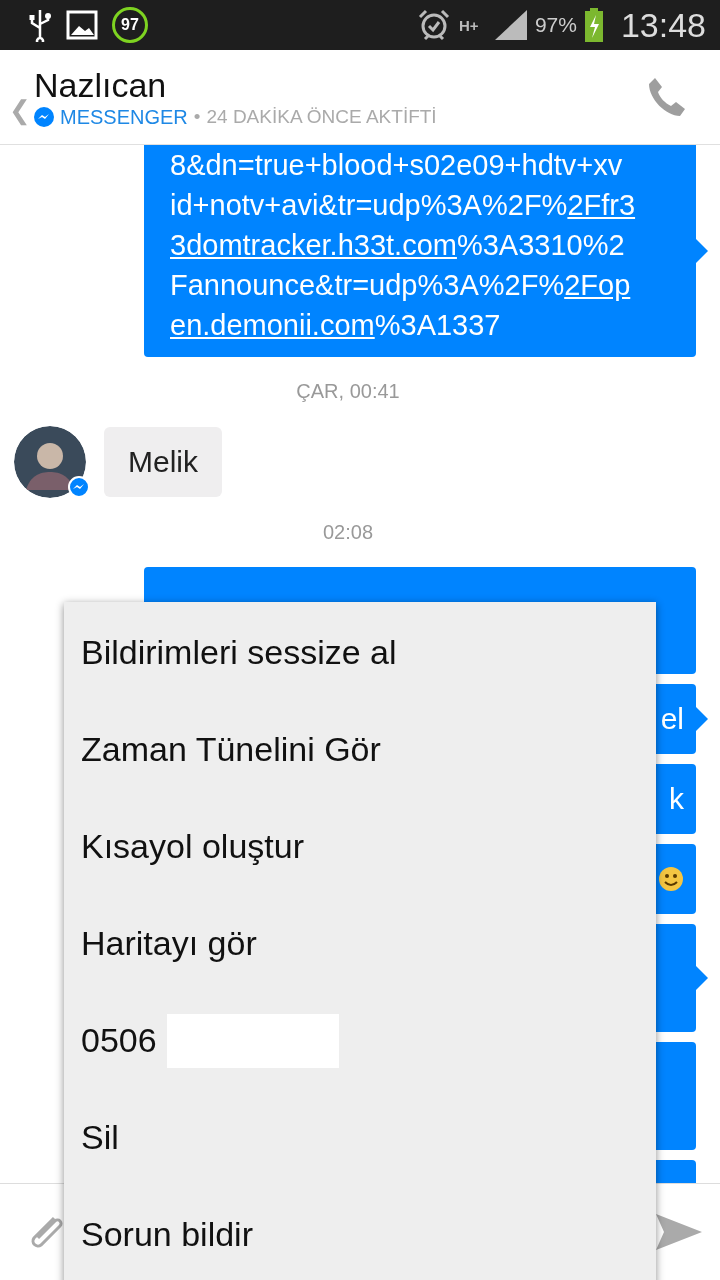 The image size is (720, 1280). Describe the element at coordinates (396, 165) in the screenshot. I see `message-text: 8&dn=true+blood+s02e09+hdtv+xv` at that location.